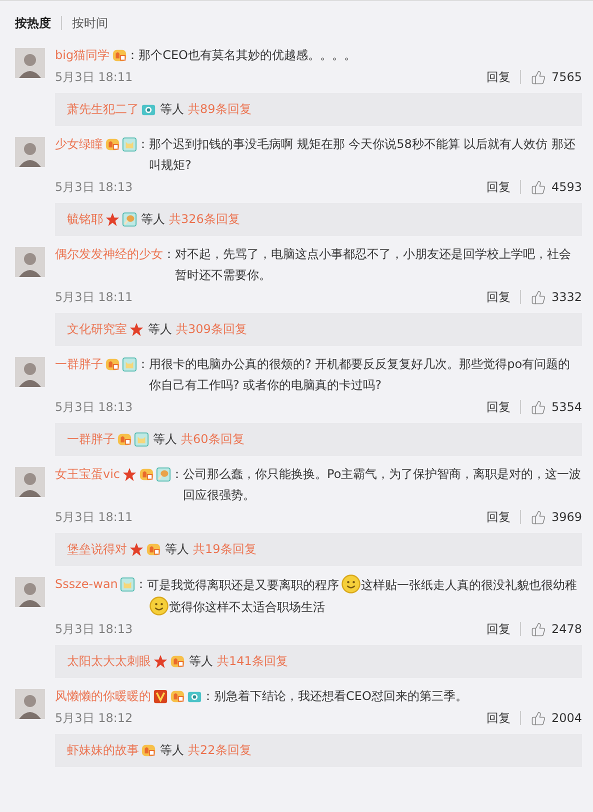 The width and height of the screenshot is (593, 812). I want to click on like-button: 2004, so click(556, 718).